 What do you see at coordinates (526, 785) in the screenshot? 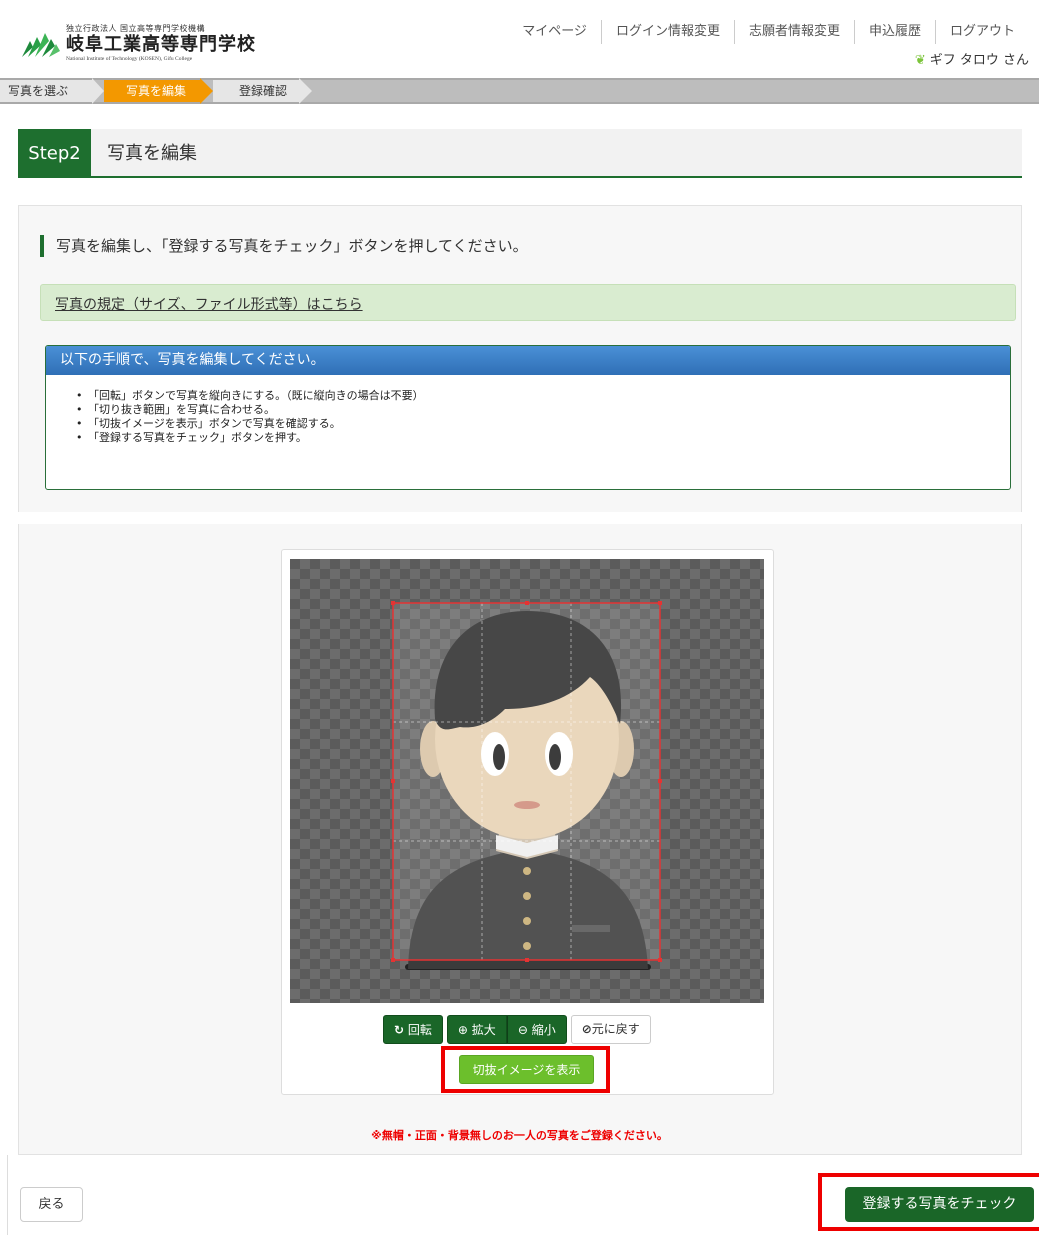
I see `photo-image` at bounding box center [526, 785].